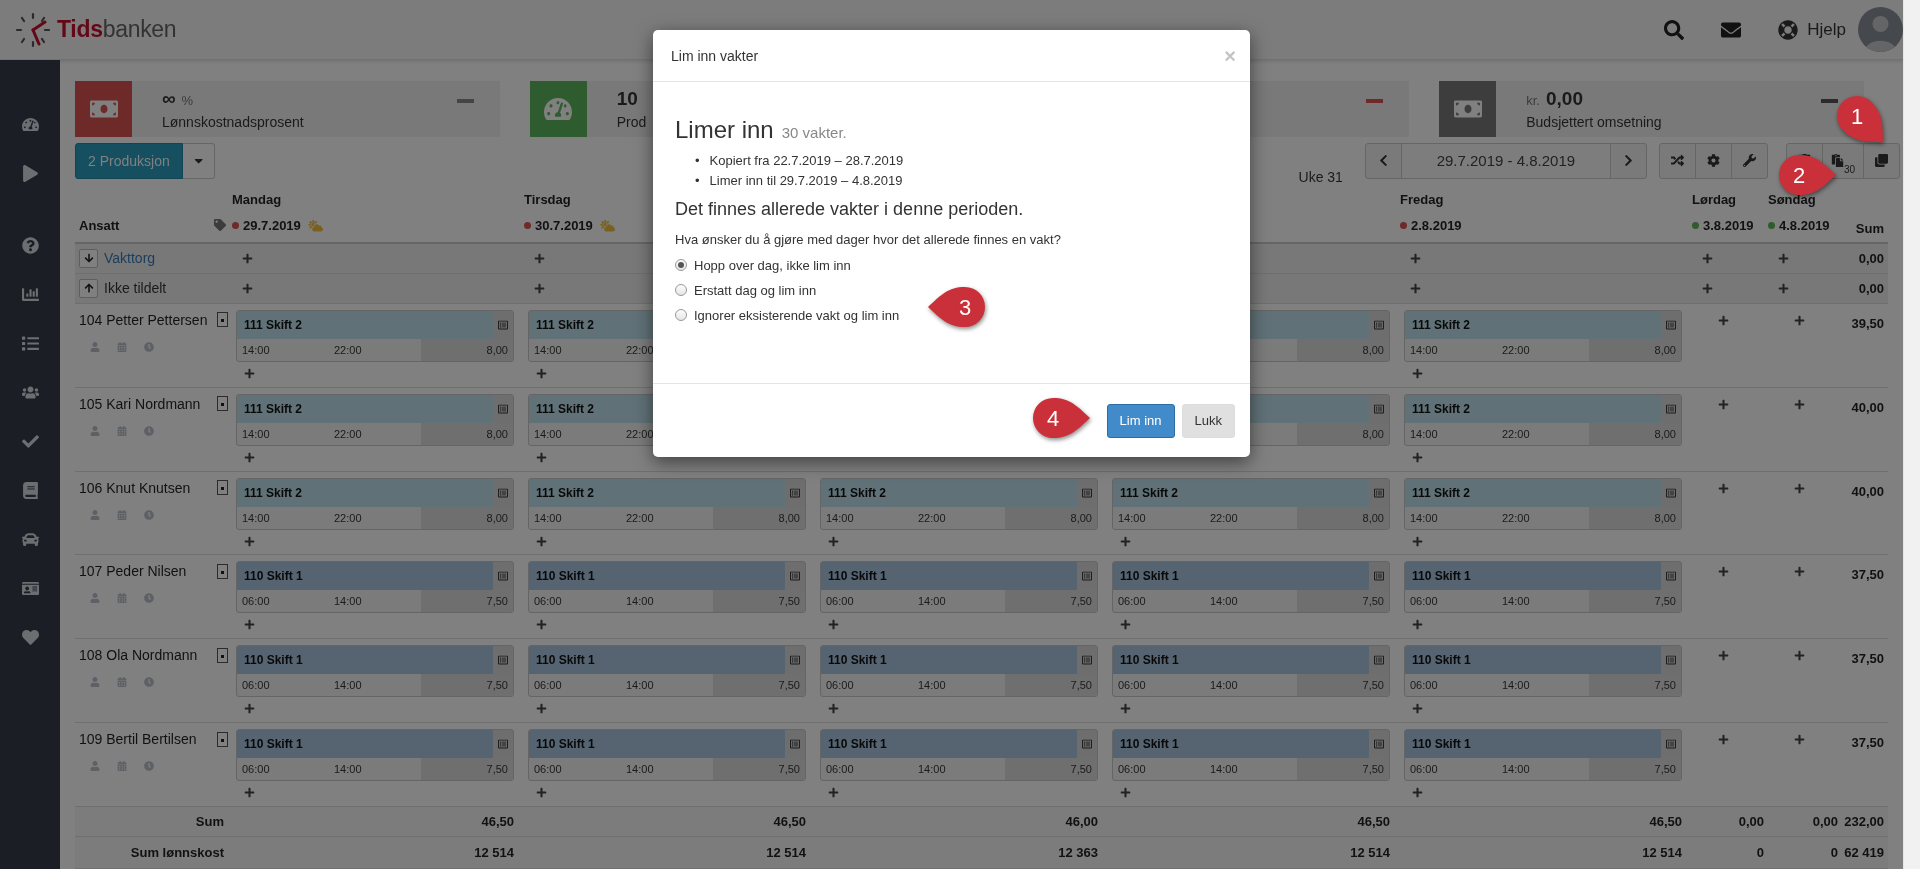 The image size is (1920, 869). Describe the element at coordinates (272, 225) in the screenshot. I see `day-date: 29.7.2019` at that location.